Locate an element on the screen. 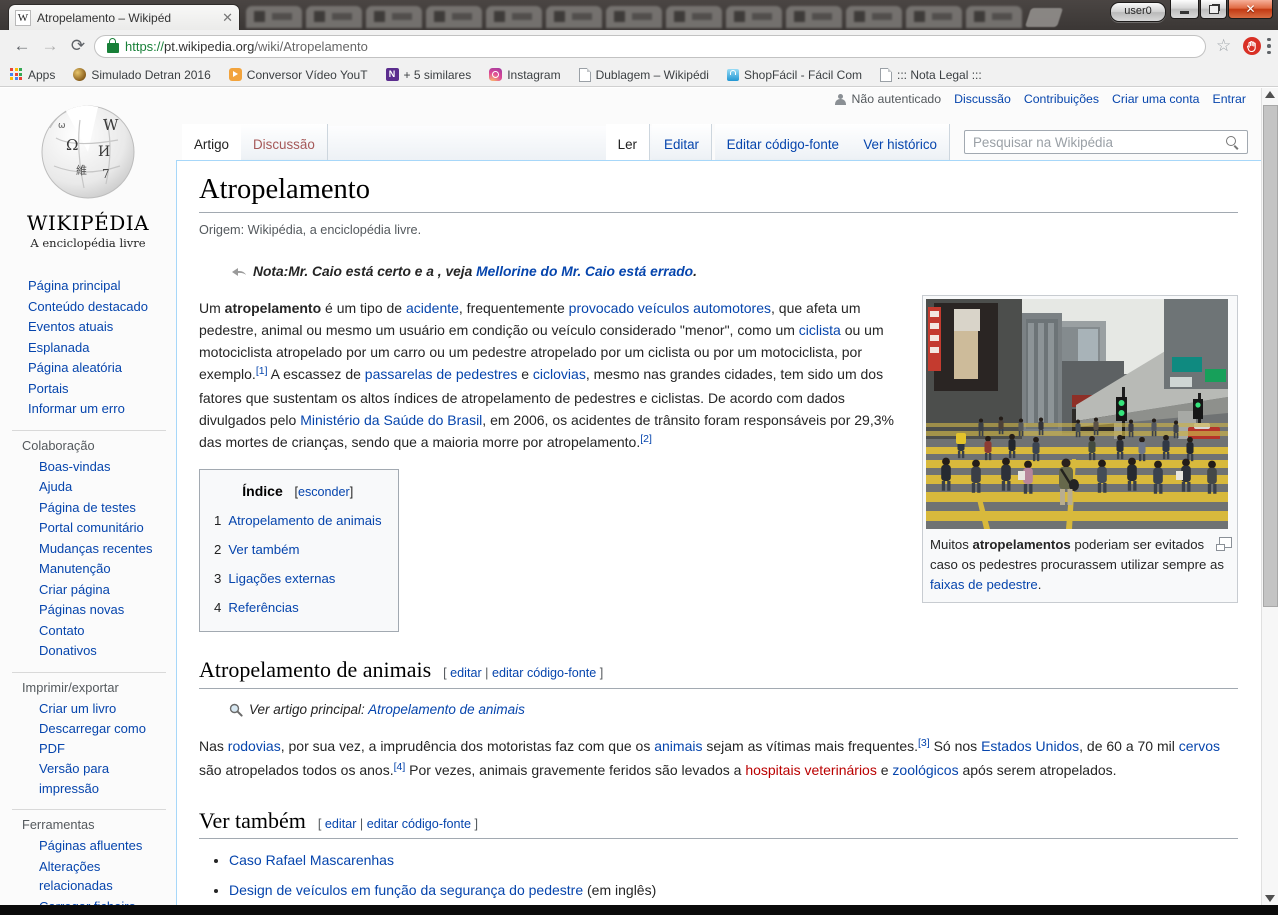 Image resolution: width=1278 pixels, height=915 pixels. back-icon: ← is located at coordinates (22, 46).